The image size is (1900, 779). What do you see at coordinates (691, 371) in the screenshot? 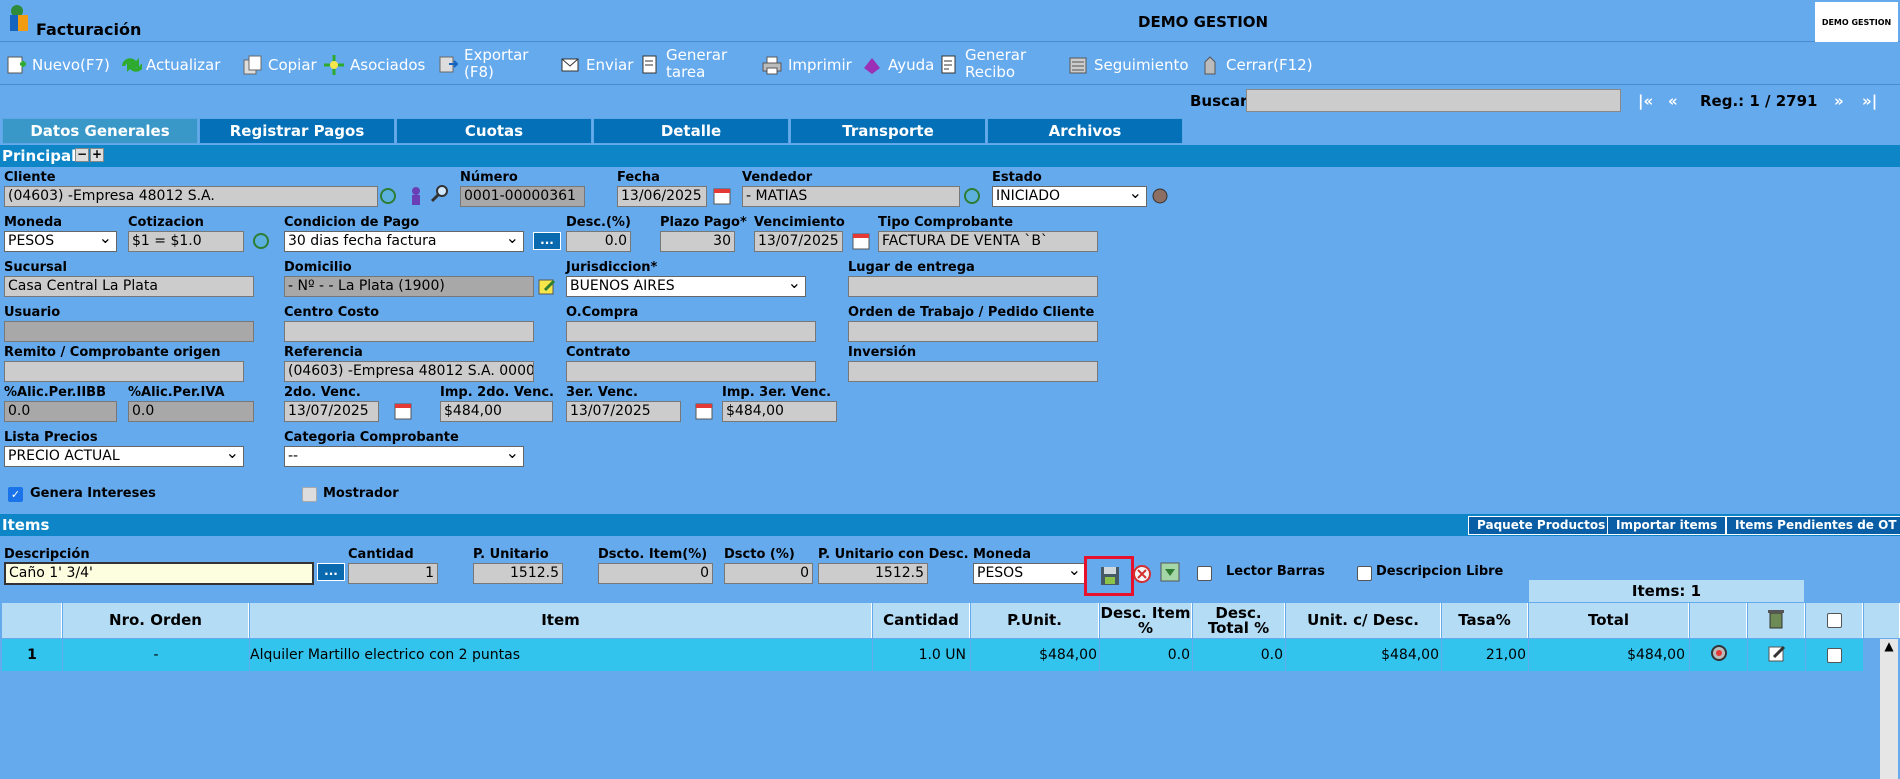
I see `contrato-field` at bounding box center [691, 371].